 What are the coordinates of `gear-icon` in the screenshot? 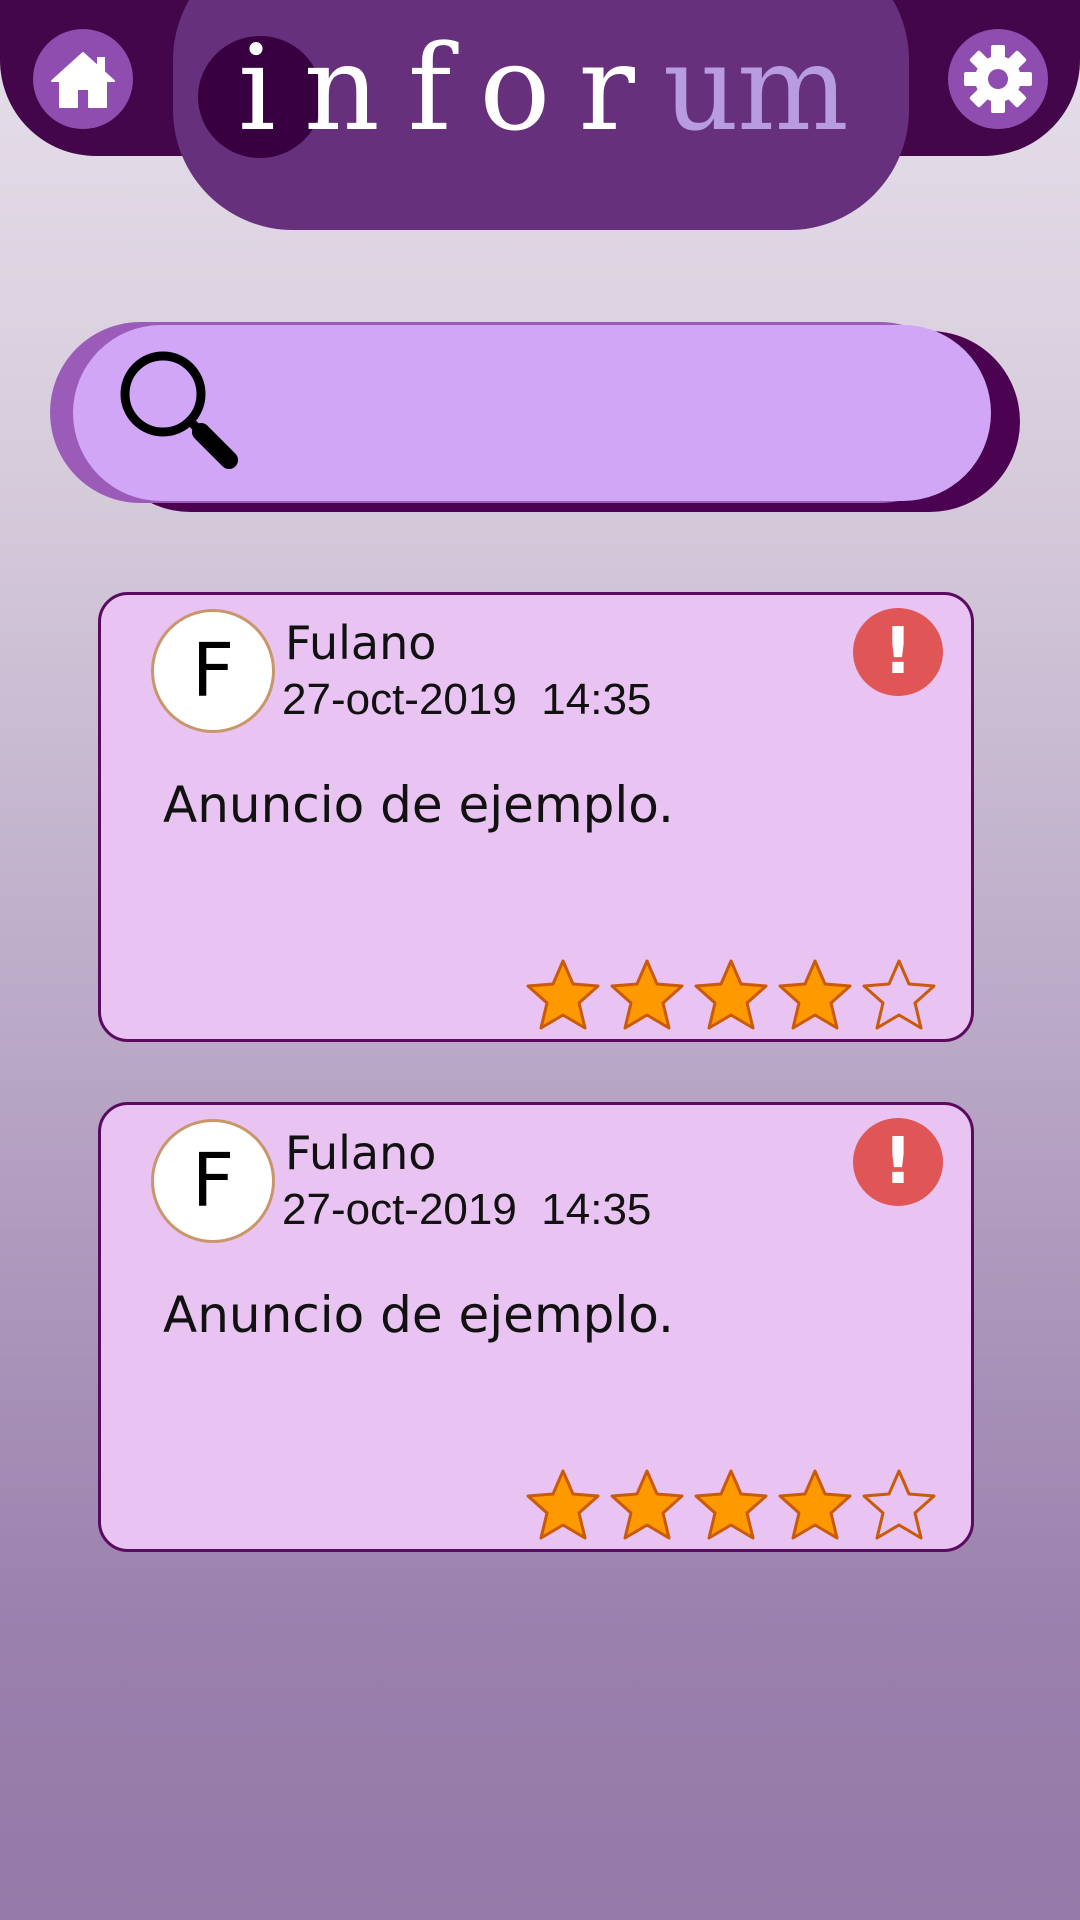 It's located at (998, 79).